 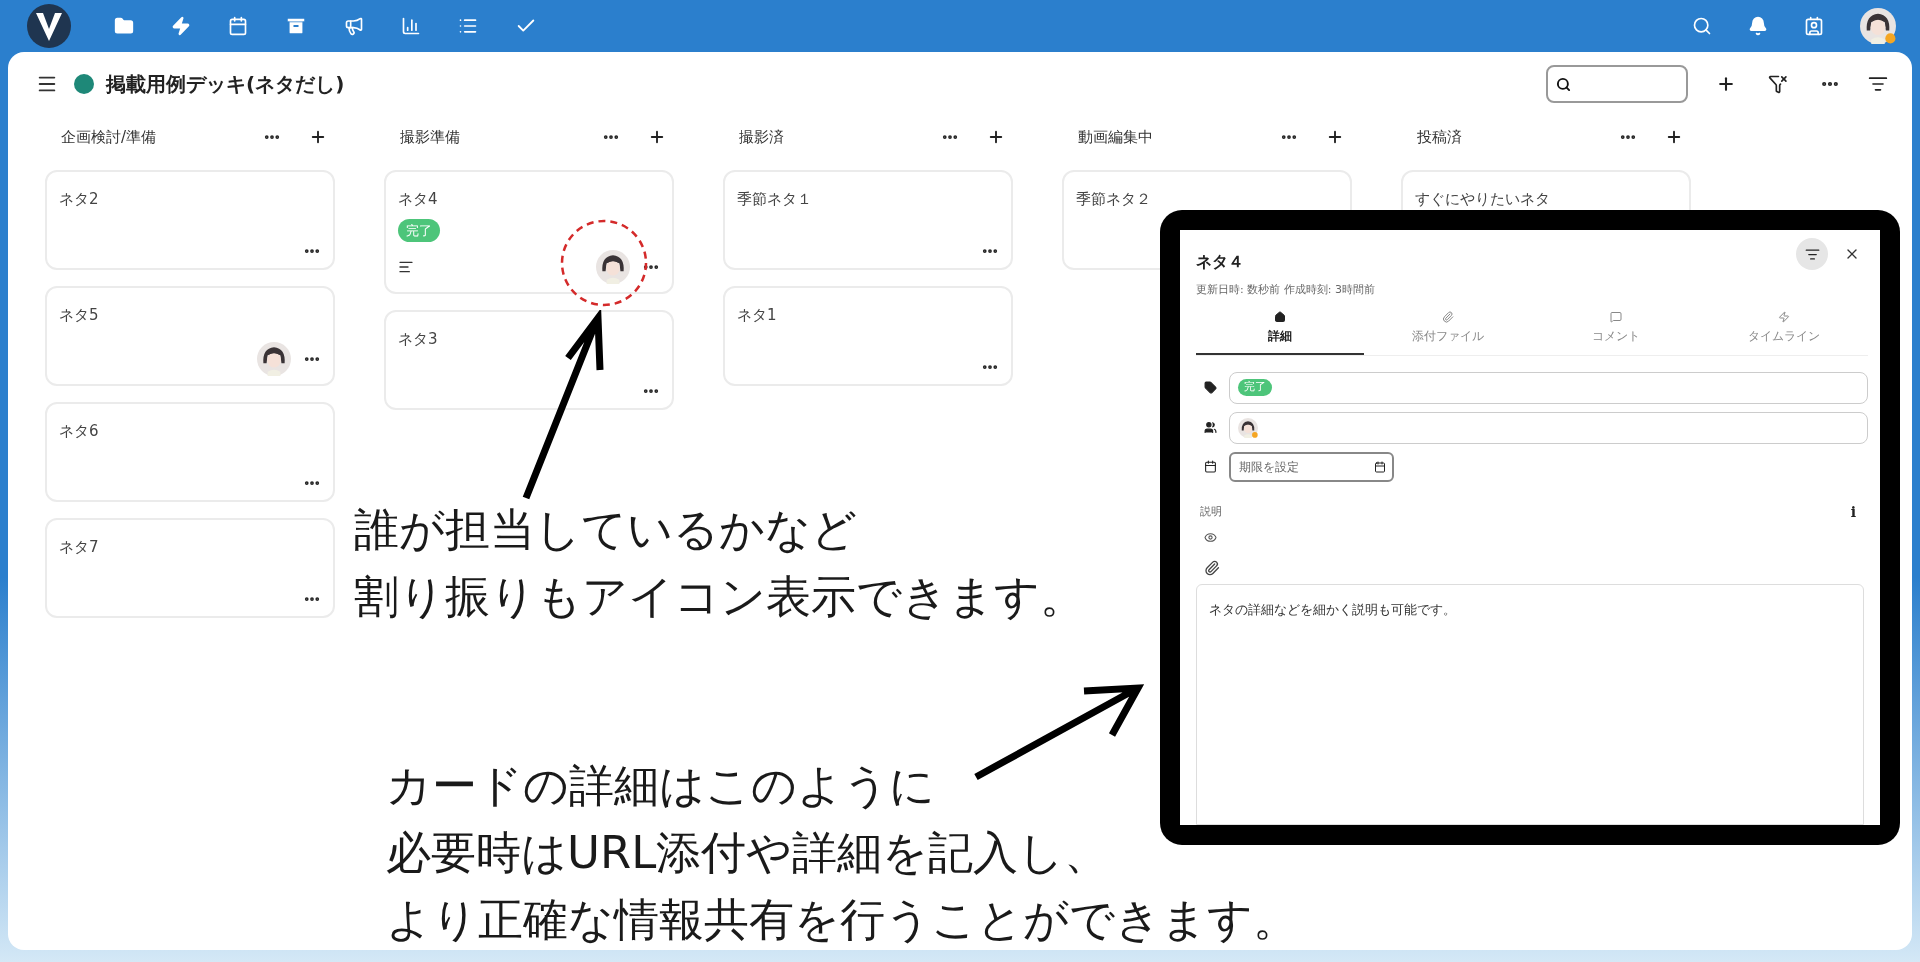 I want to click on card-title: すぐにやりたいネタ, so click(x=1483, y=199).